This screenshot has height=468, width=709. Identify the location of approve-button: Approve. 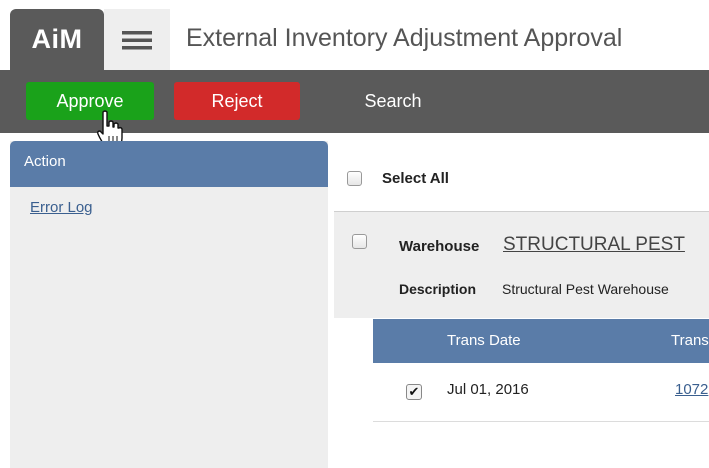
(90, 101).